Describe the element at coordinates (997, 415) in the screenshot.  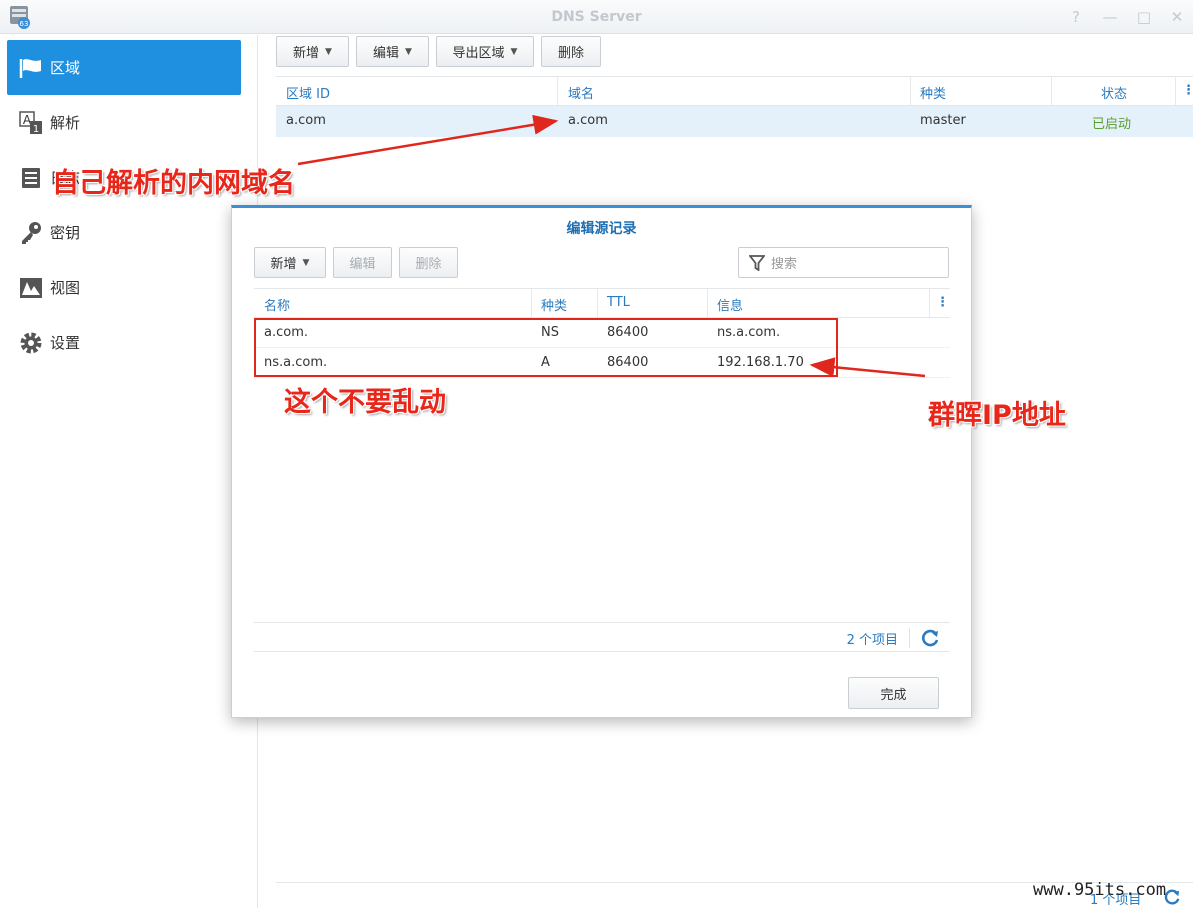
I see `annotation-nas-ip: 群晖IP地址` at that location.